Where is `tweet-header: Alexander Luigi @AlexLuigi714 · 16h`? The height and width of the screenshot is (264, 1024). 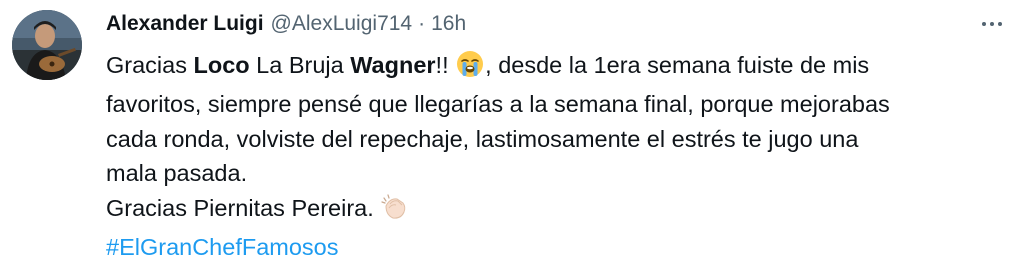
tweet-header: Alexander Luigi @AlexLuigi714 · 16h is located at coordinates (286, 24).